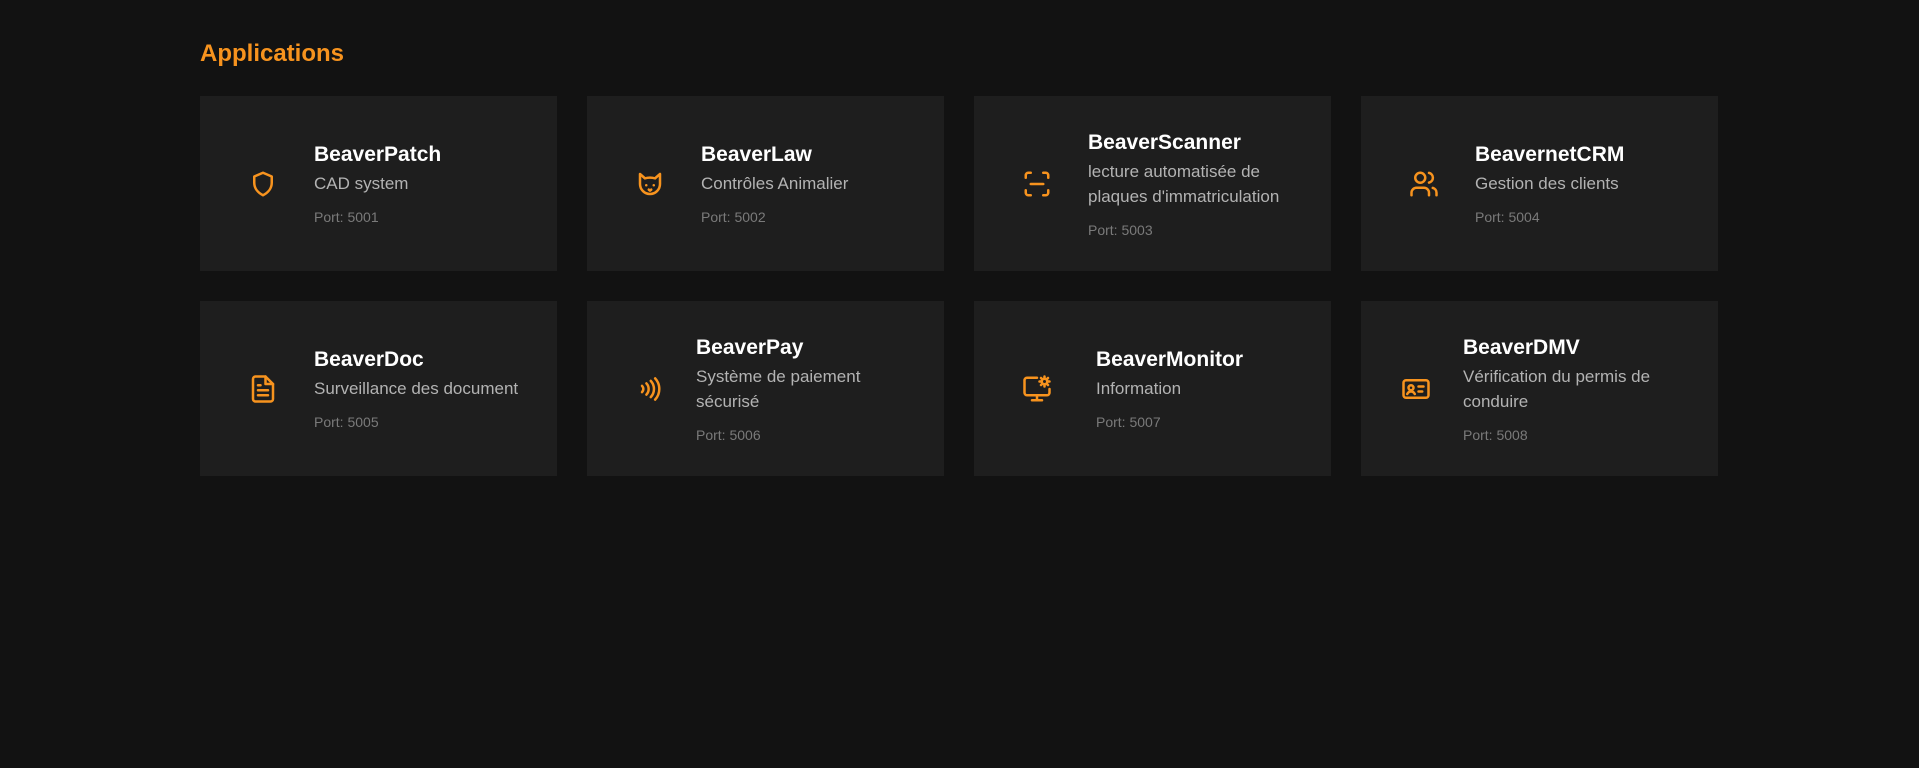  I want to click on app-port: Port: 5004, so click(1507, 217).